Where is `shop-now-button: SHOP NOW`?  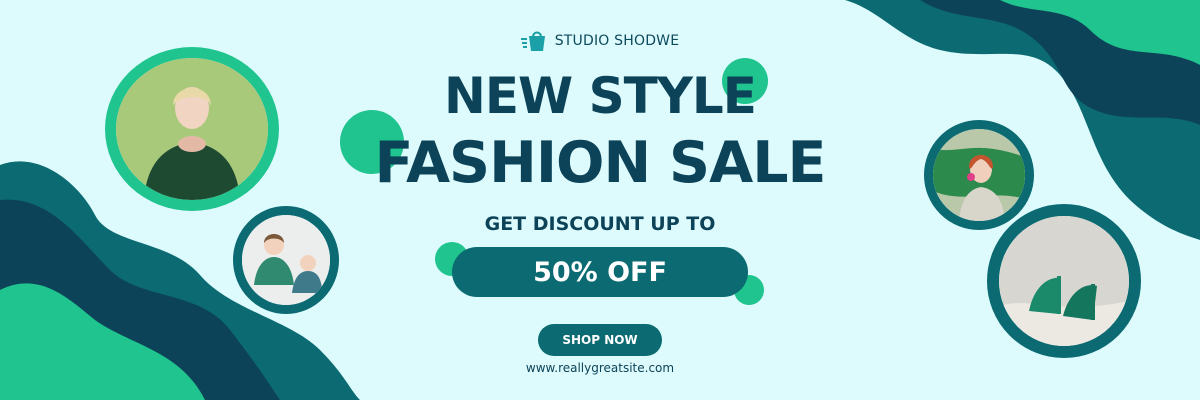 shop-now-button: SHOP NOW is located at coordinates (600, 340).